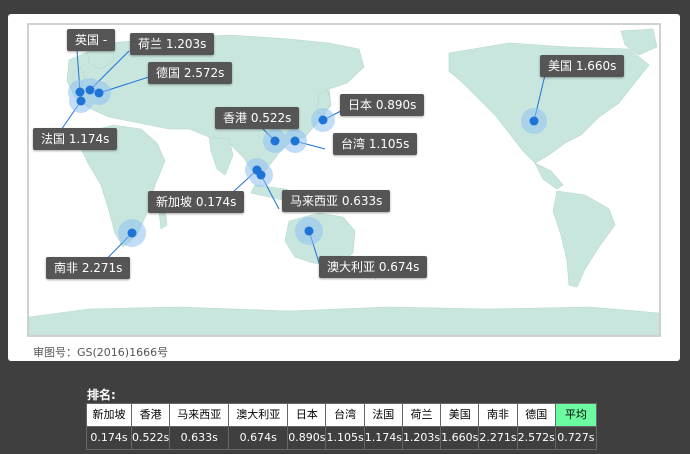 The image size is (690, 454). Describe the element at coordinates (336, 201) in the screenshot. I see `callout-malaysia: 马来西亚 0.633s` at that location.